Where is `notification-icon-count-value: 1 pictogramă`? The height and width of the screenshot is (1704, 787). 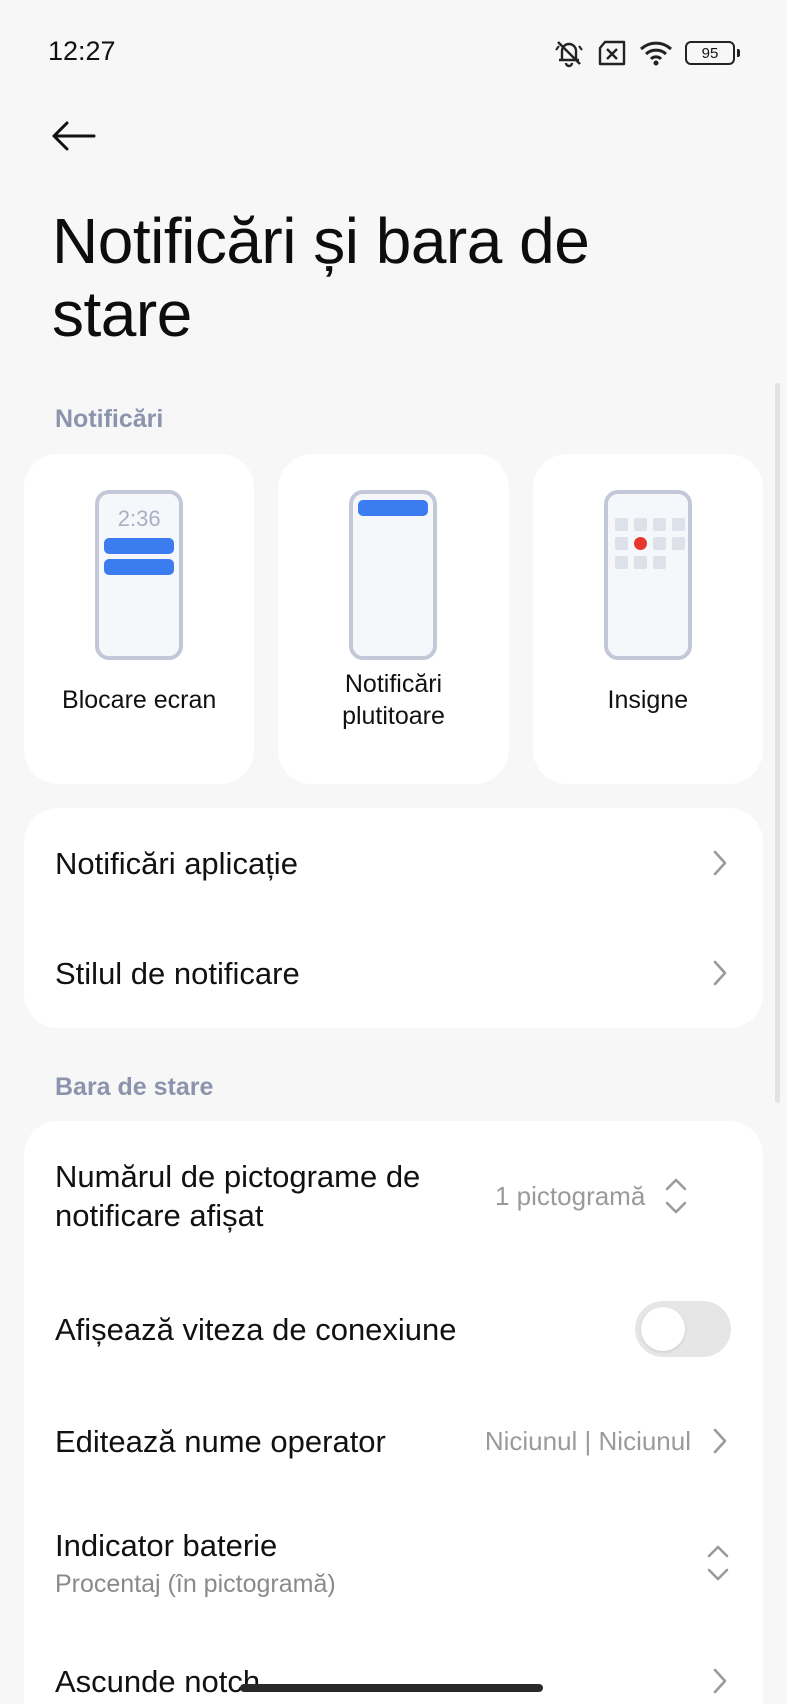
notification-icon-count-value: 1 pictogramă is located at coordinates (570, 1195).